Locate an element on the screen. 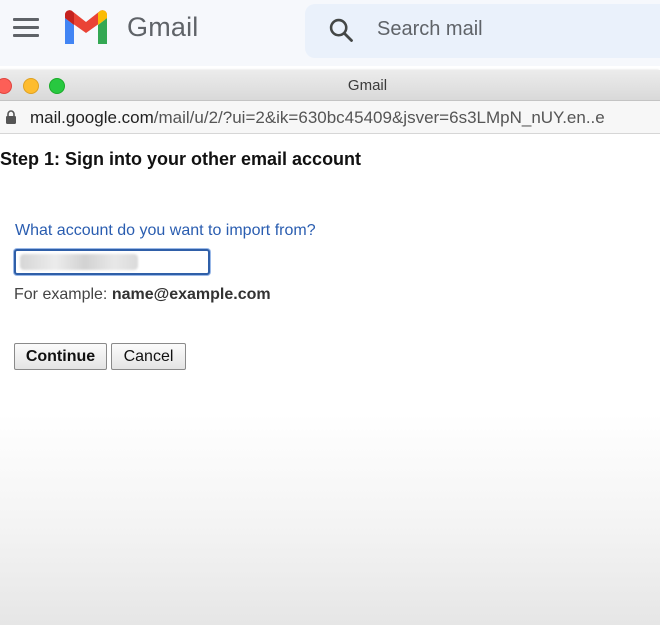 The width and height of the screenshot is (660, 625). main-menu-icon is located at coordinates (26, 27).